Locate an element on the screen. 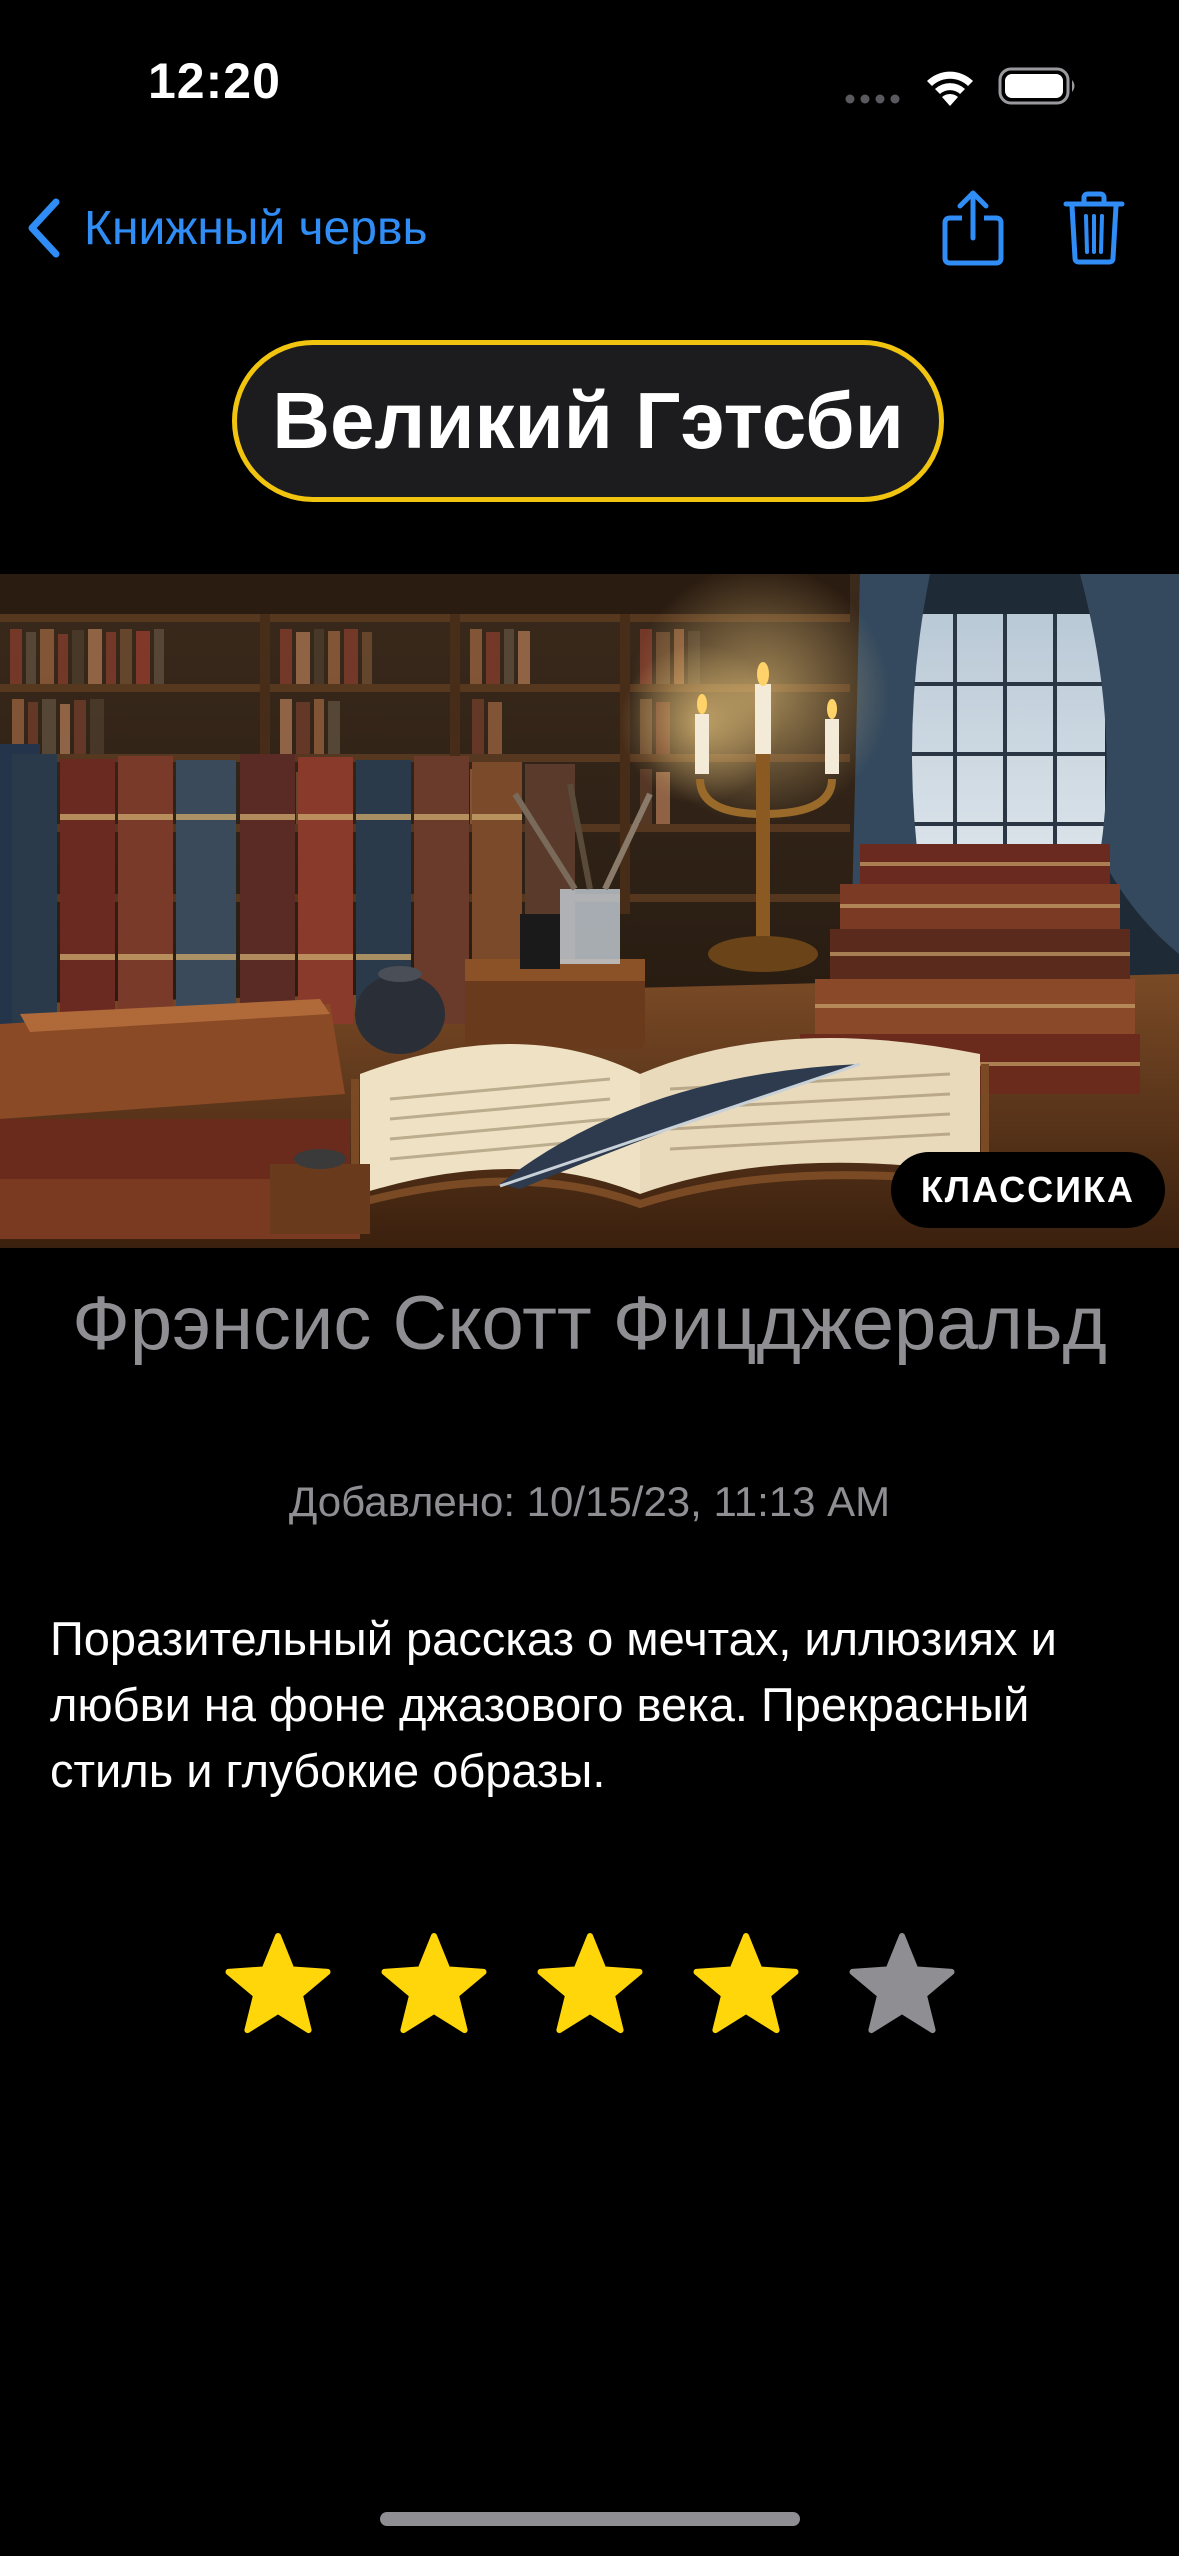  genre-badge: КЛАССИКА is located at coordinates (1027, 1190).